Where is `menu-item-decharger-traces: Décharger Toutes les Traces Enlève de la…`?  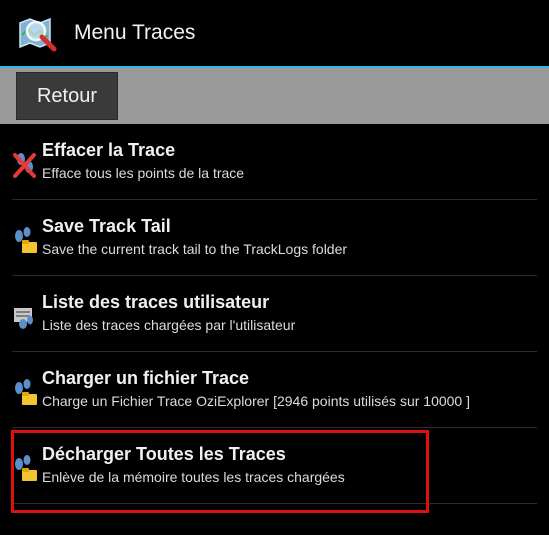
menu-item-decharger-traces: Décharger Toutes les Traces Enlève de la… is located at coordinates (274, 466).